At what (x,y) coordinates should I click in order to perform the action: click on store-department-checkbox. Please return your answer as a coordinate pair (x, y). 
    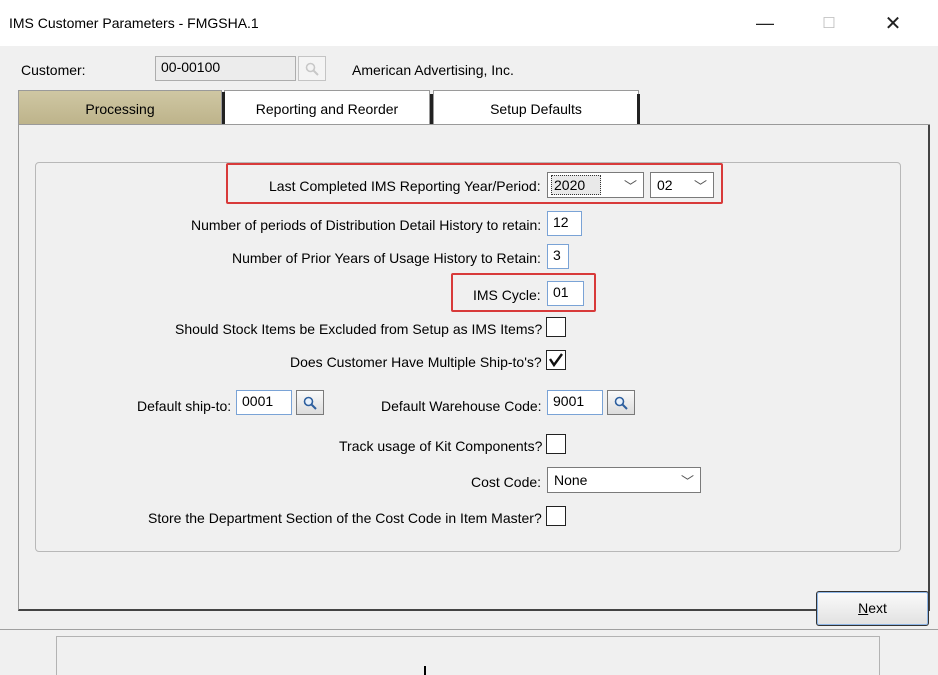
    Looking at the image, I should click on (556, 516).